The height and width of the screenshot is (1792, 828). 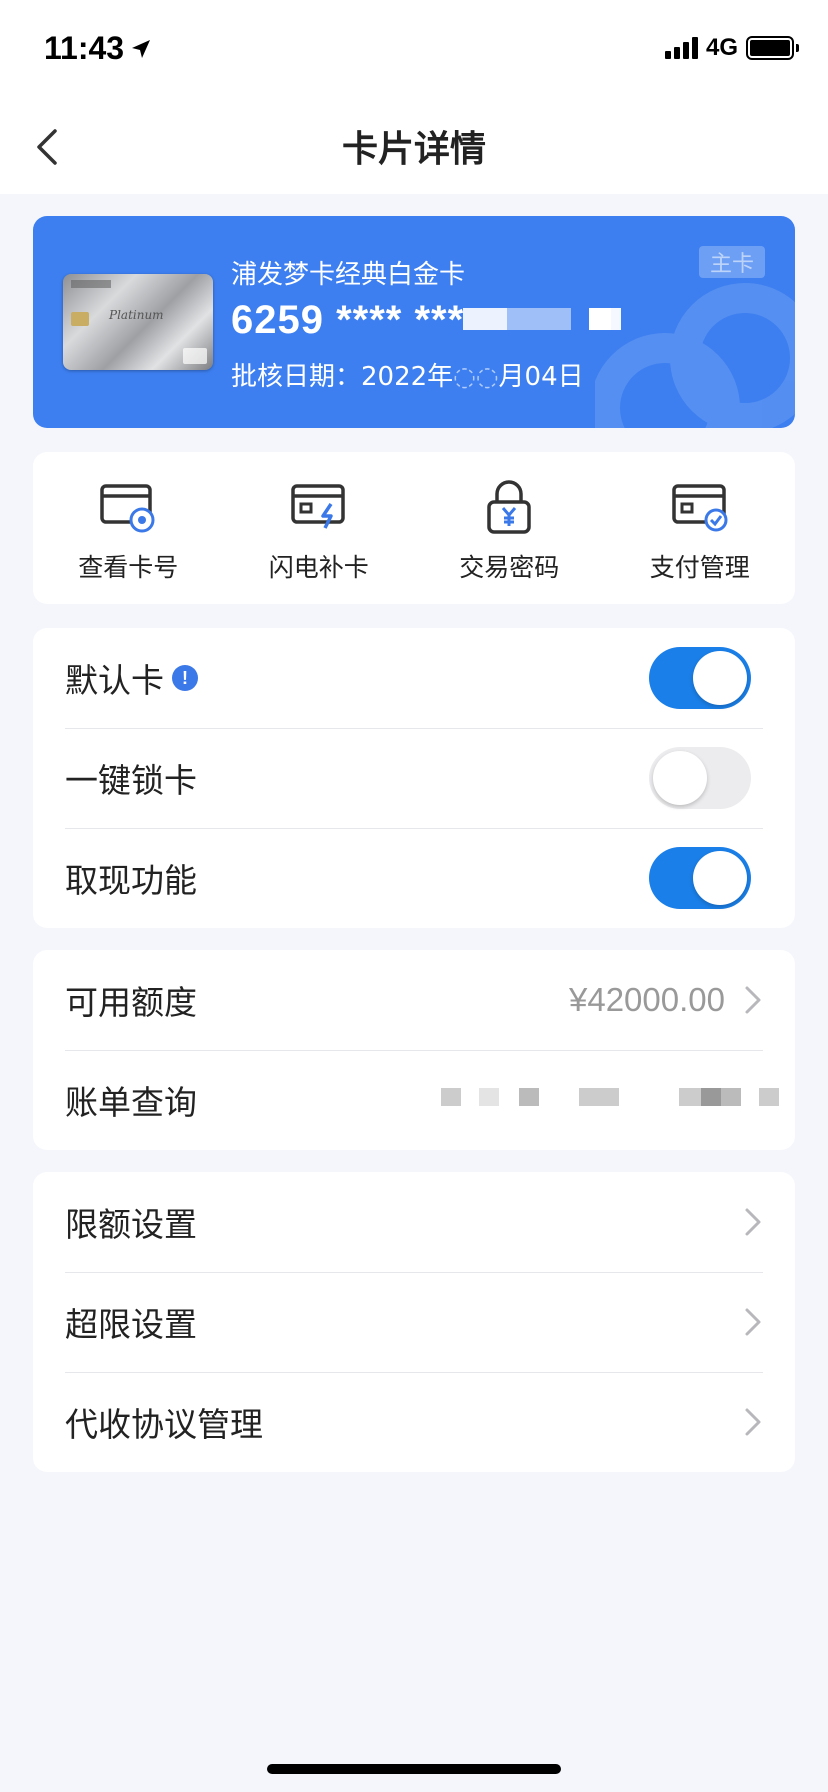 I want to click on row-limit-settings: 限额设置, so click(x=414, y=1222).